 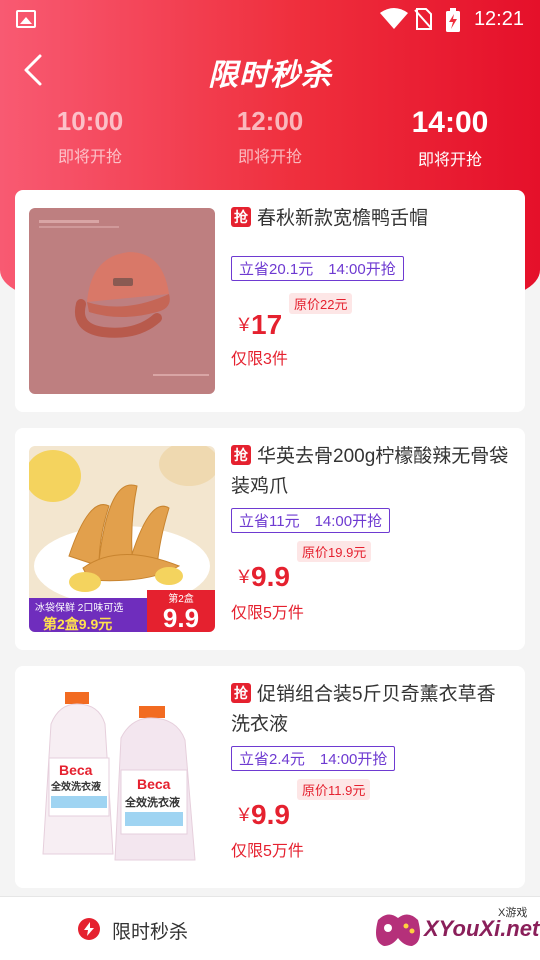 What do you see at coordinates (372, 316) in the screenshot?
I see `price-row: ￥ 17 原价22元` at bounding box center [372, 316].